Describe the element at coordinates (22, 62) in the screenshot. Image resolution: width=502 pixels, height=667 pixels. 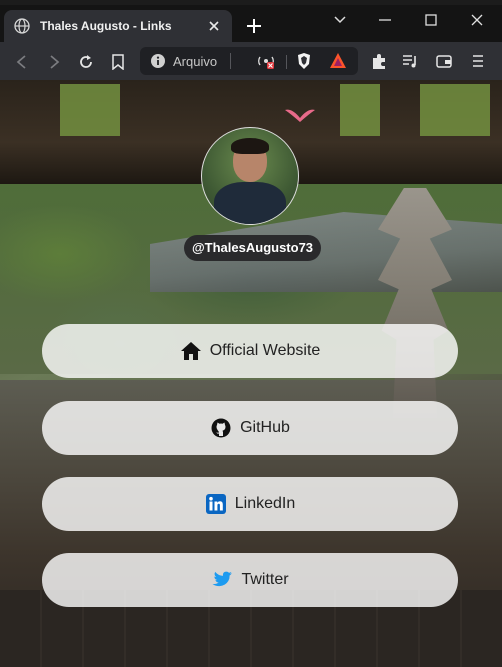
I see `back-icon` at that location.